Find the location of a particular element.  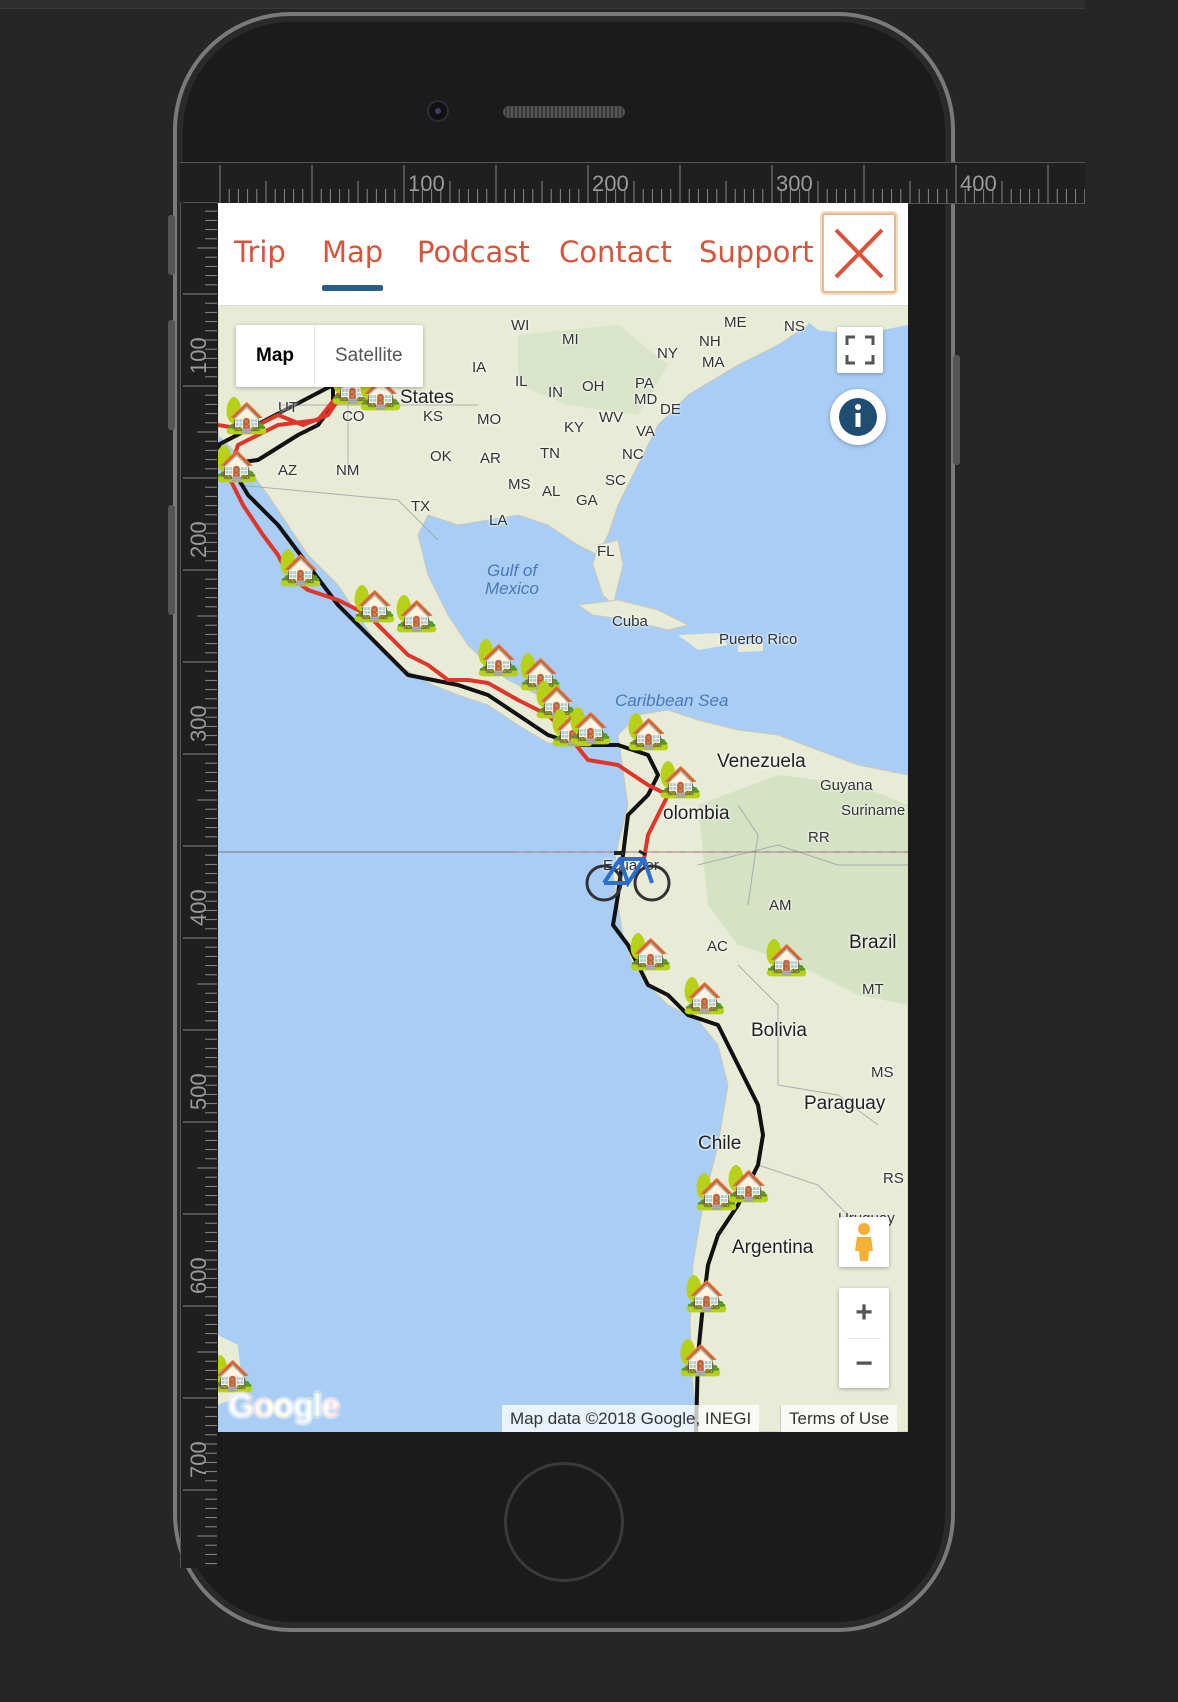

info-button is located at coordinates (858, 417).